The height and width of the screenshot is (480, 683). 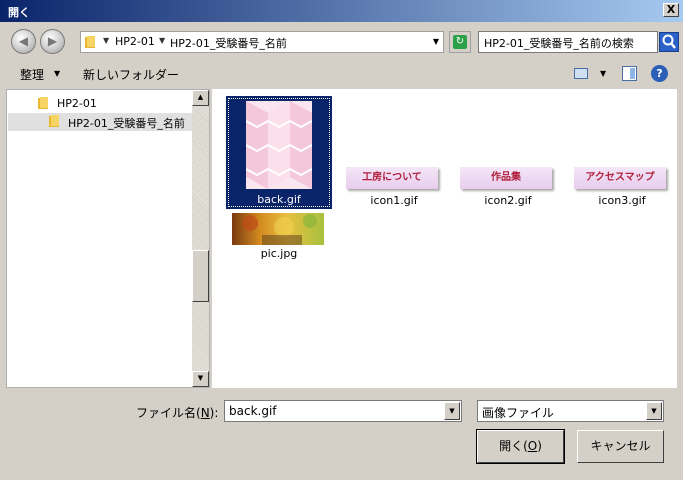 I want to click on breadcrumb-item-hp2-01: HP2-01, so click(x=135, y=41).